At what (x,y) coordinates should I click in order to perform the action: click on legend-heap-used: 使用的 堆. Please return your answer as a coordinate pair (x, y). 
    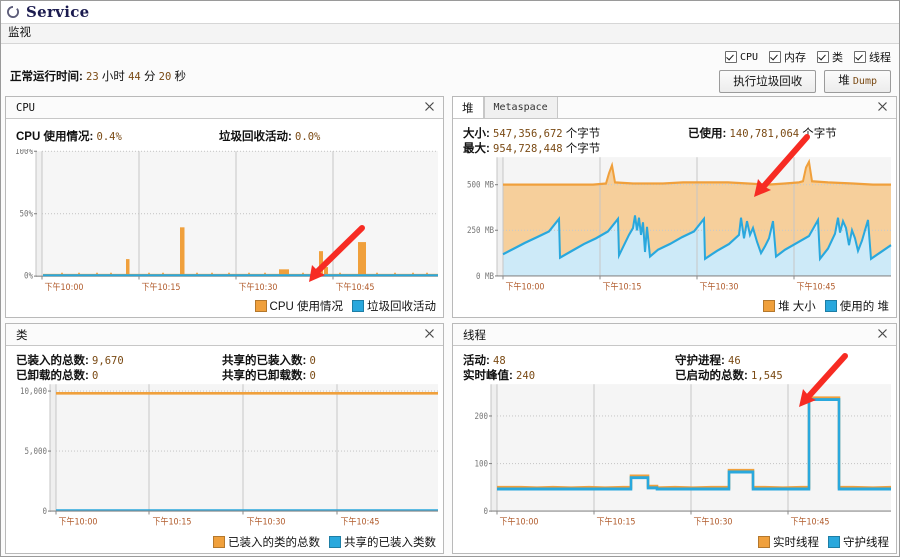
    Looking at the image, I should click on (856, 306).